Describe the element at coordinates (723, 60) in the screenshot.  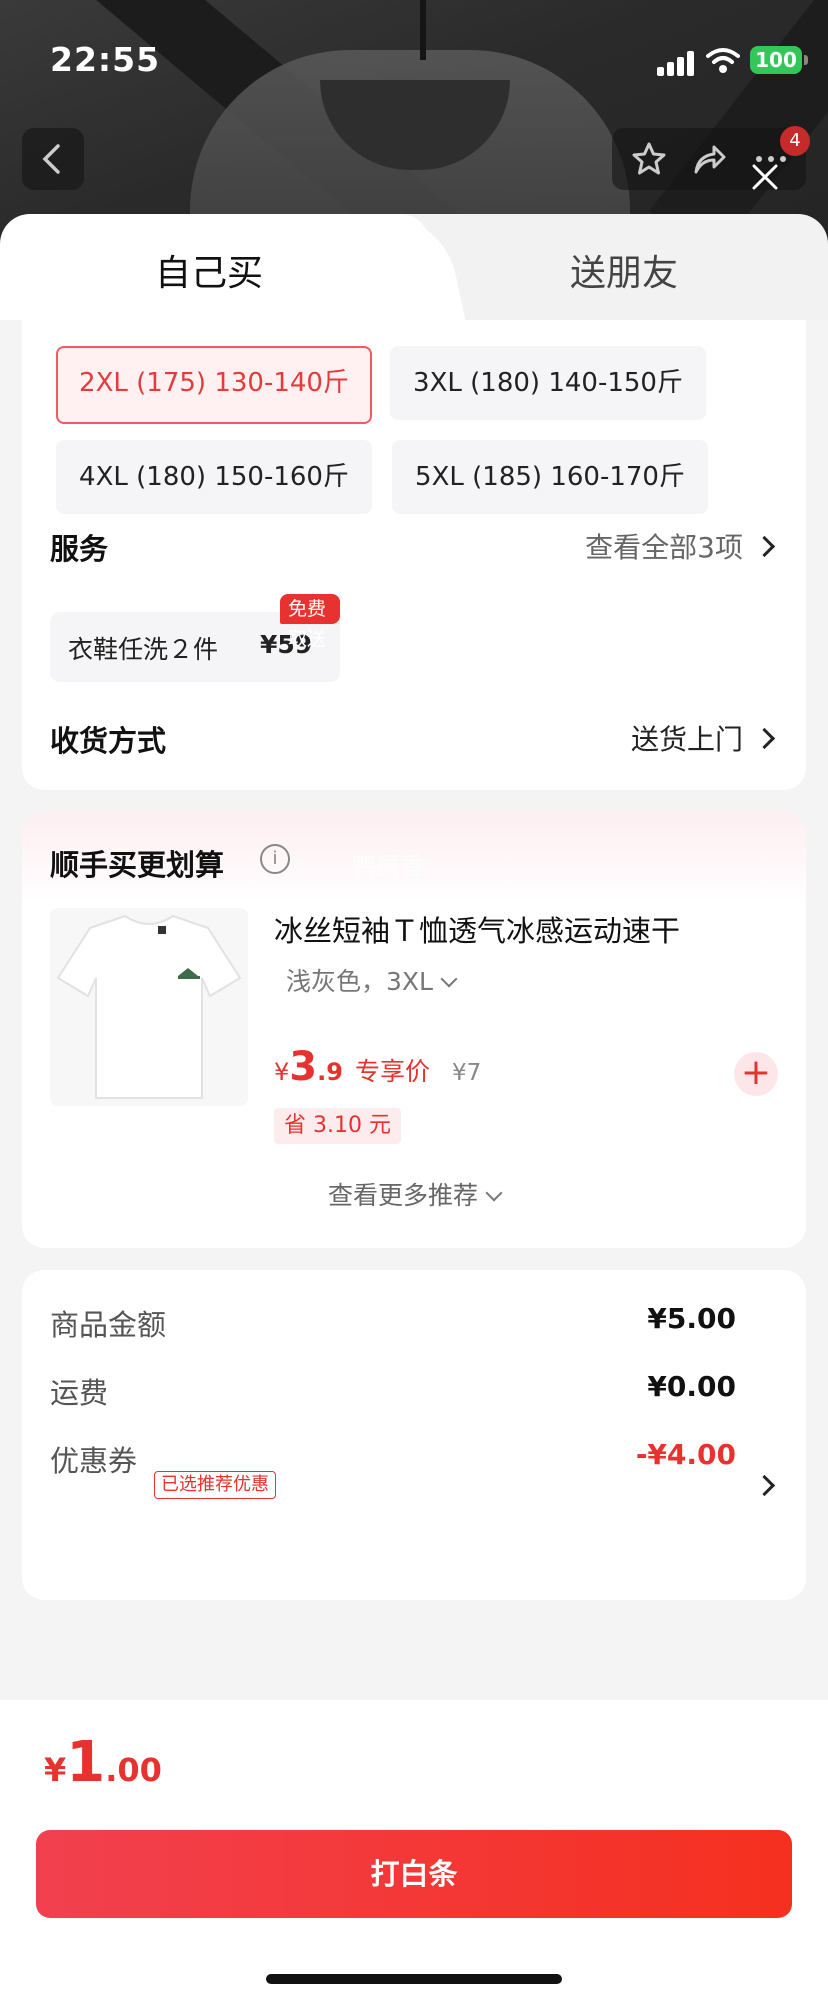
I see `wifi-icon` at that location.